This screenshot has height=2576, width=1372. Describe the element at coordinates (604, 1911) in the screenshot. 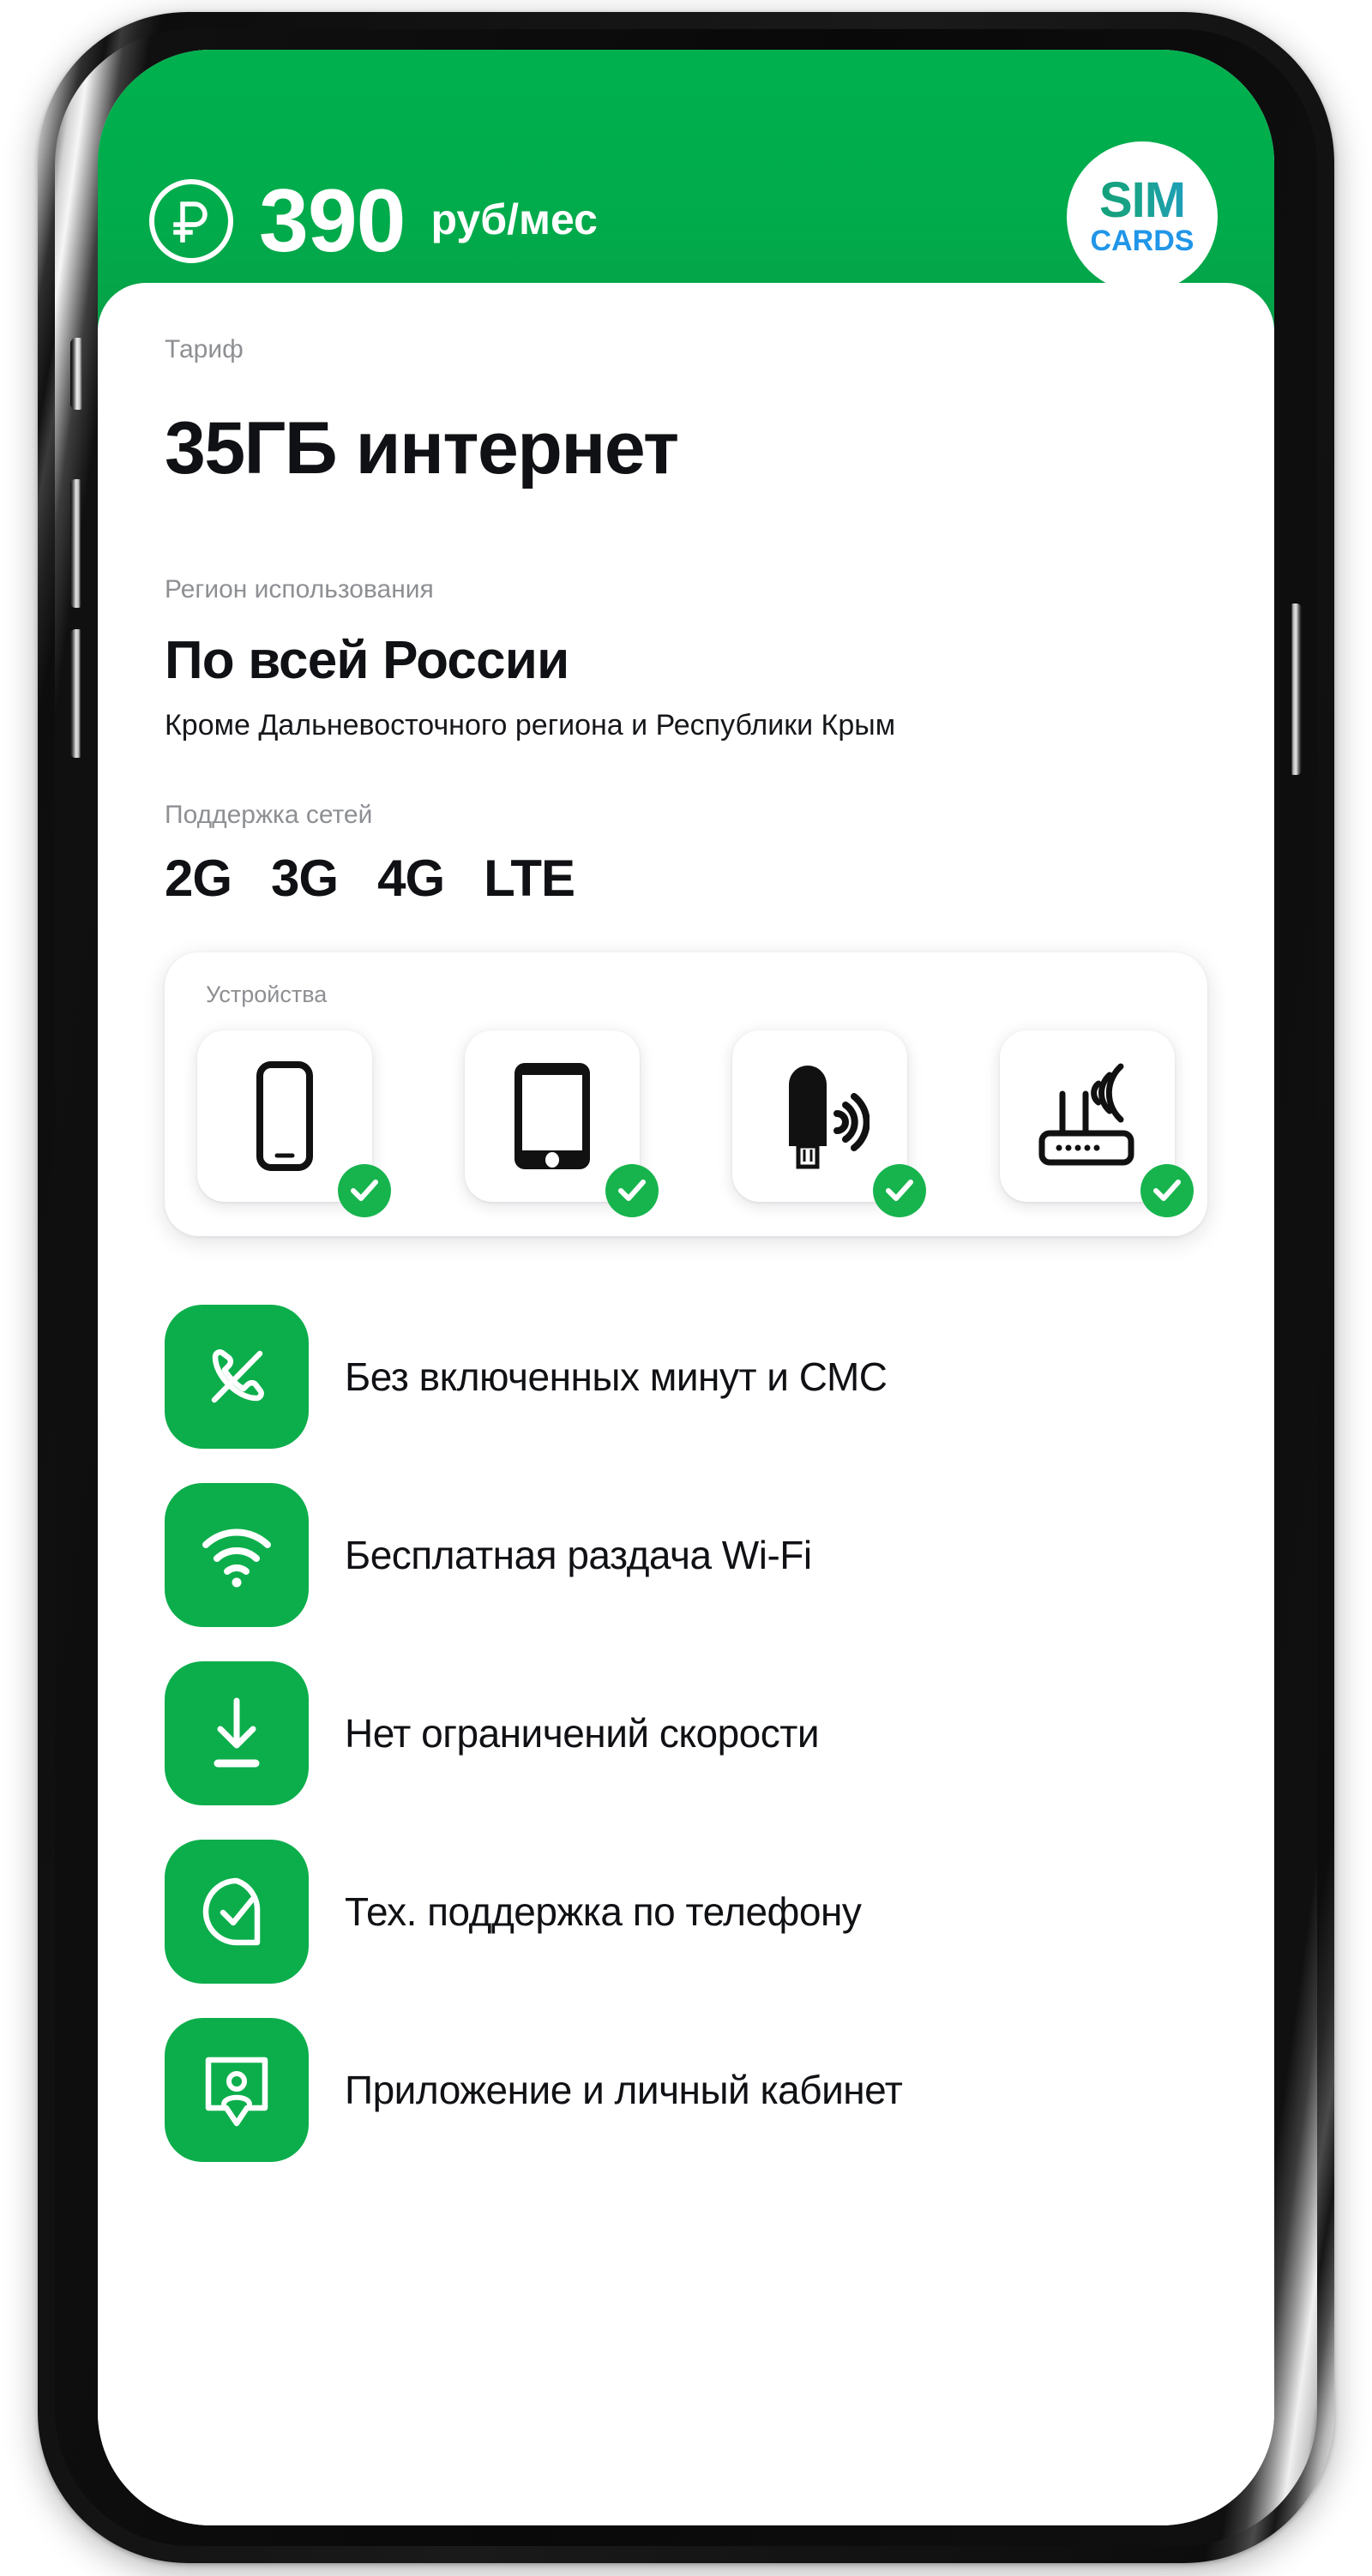

I see `feature-label: Тех. поддержка по телефону` at that location.